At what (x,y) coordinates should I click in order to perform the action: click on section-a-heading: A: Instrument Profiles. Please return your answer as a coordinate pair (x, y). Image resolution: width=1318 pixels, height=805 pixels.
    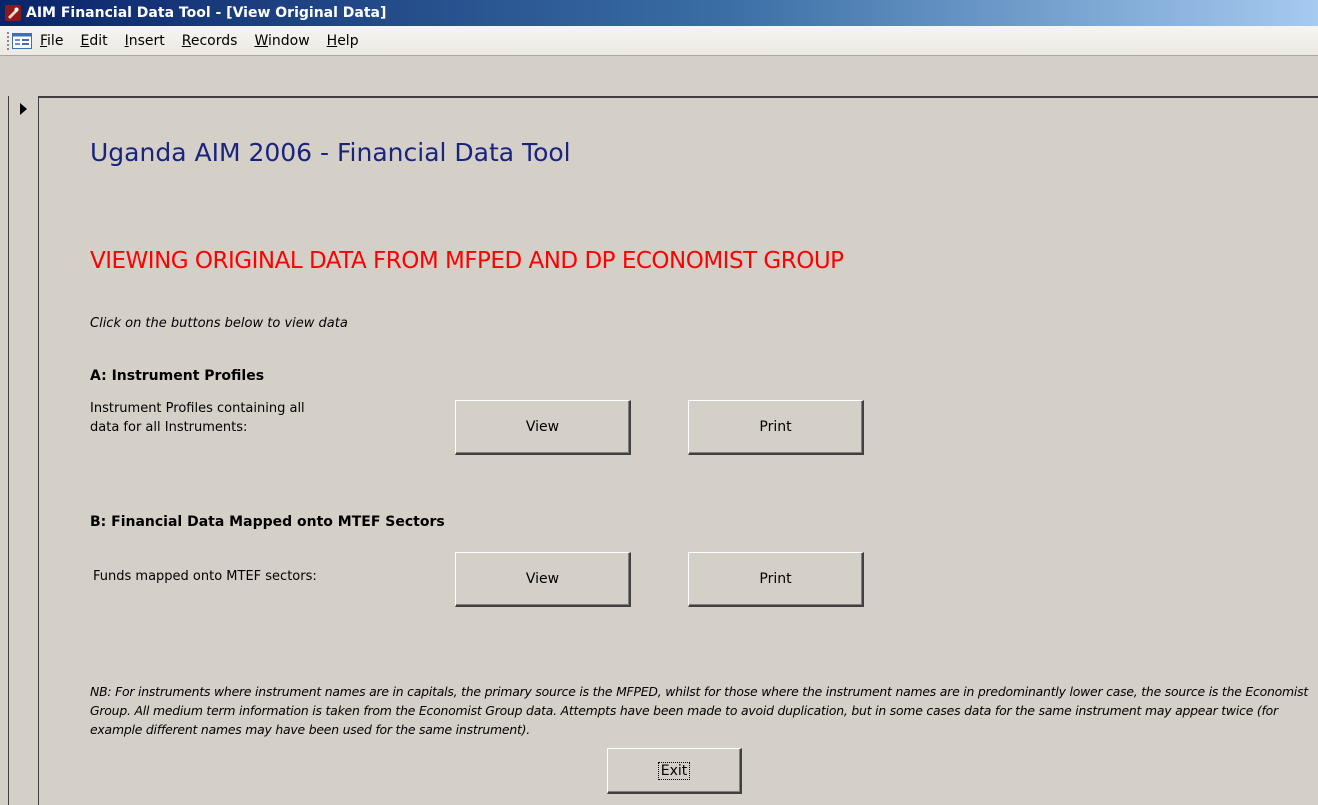
    Looking at the image, I should click on (177, 376).